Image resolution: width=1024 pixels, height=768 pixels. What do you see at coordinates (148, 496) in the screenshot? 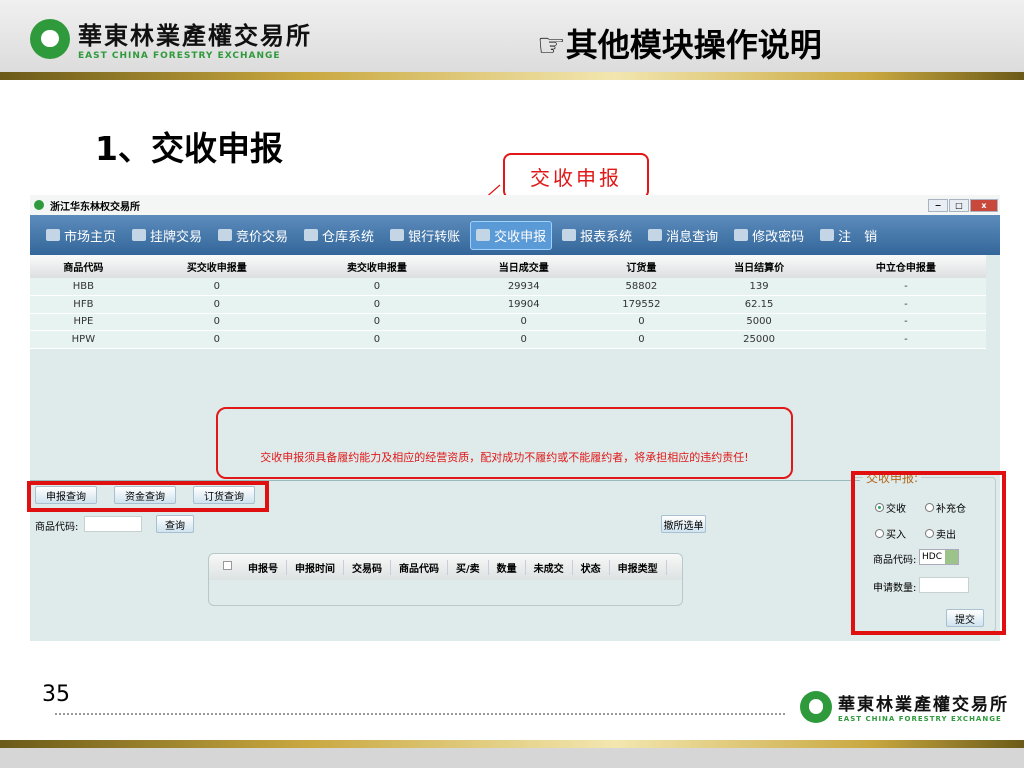
I see `highlight-query-tabs` at bounding box center [148, 496].